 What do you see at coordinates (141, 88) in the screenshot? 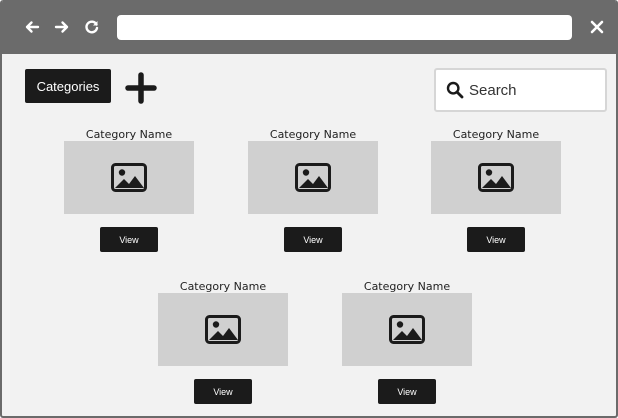
I see `plus-icon` at bounding box center [141, 88].